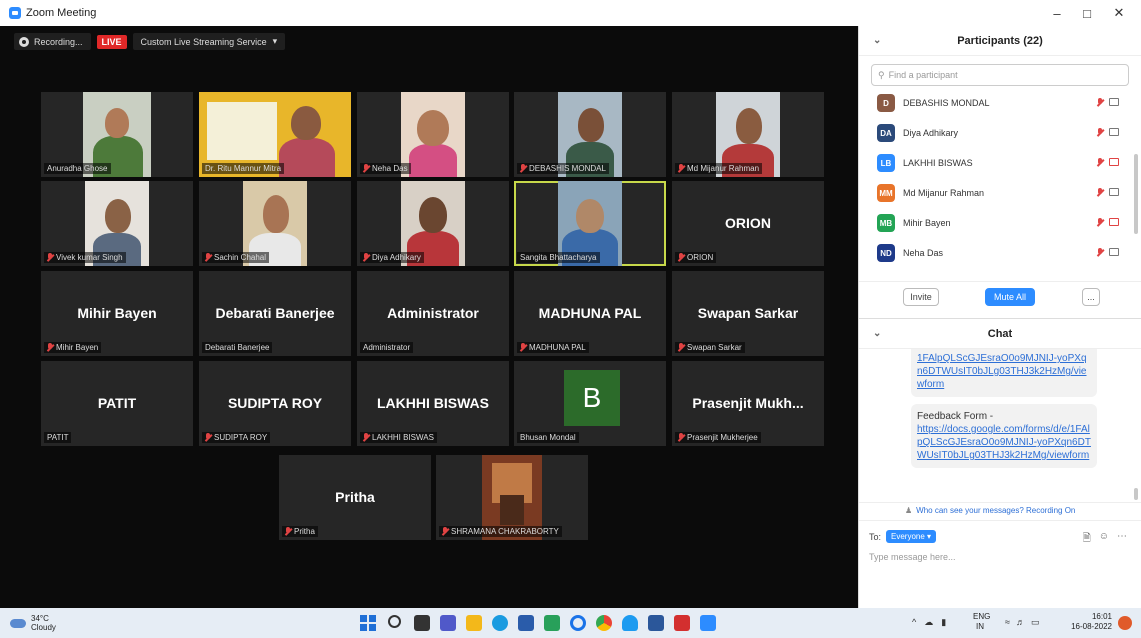 The image size is (1141, 638). Describe the element at coordinates (433, 223) in the screenshot. I see `video-tile: Diya Adhikary` at that location.